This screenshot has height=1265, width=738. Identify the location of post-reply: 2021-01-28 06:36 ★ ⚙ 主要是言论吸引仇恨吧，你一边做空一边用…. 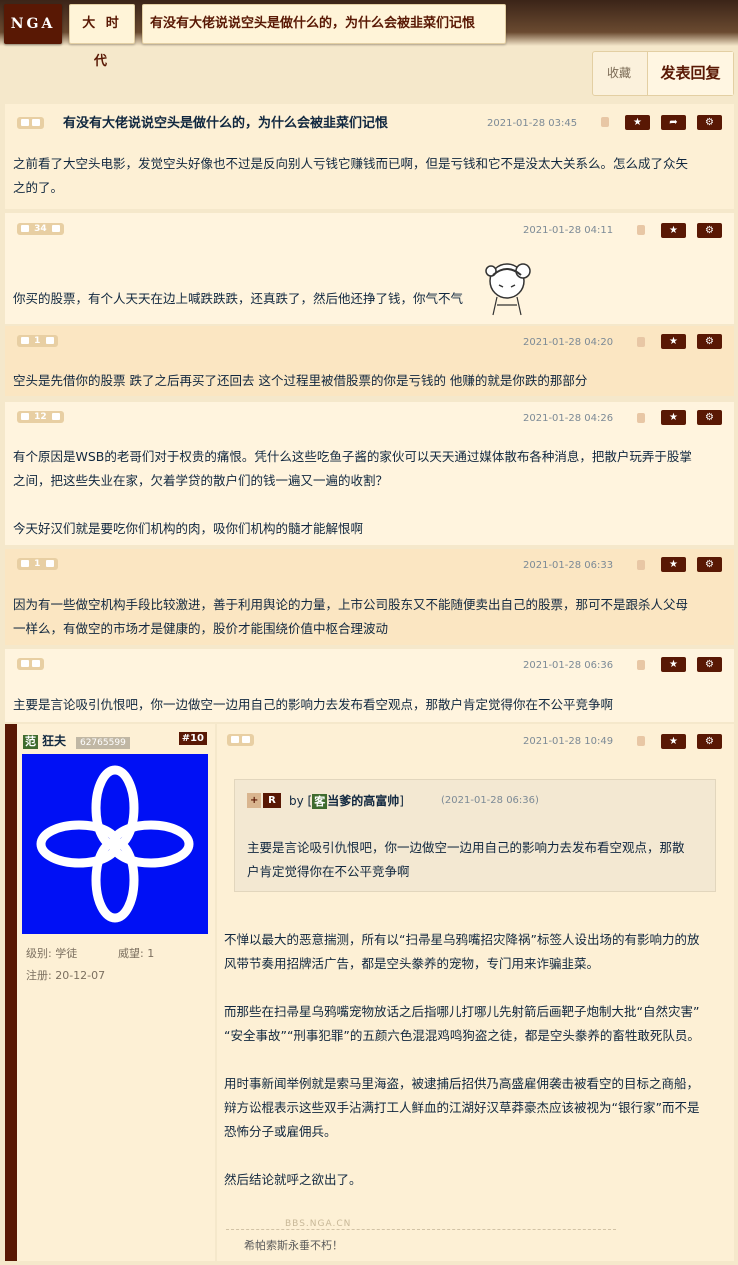
(369, 685).